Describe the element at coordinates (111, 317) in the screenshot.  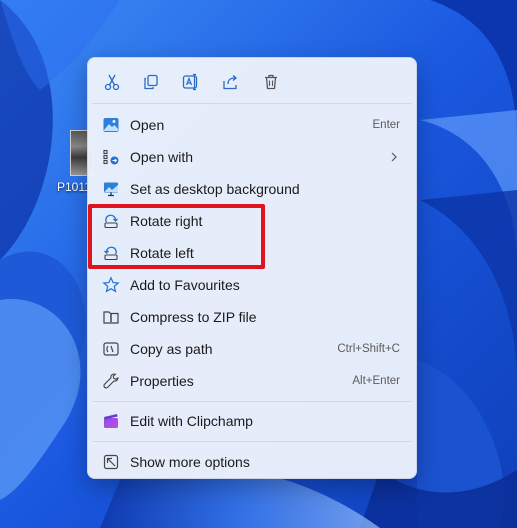
I see `zip-icon` at that location.